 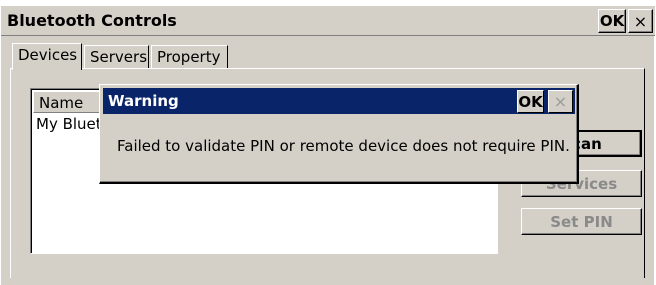 What do you see at coordinates (47, 56) in the screenshot?
I see `tab-devices: Devices` at bounding box center [47, 56].